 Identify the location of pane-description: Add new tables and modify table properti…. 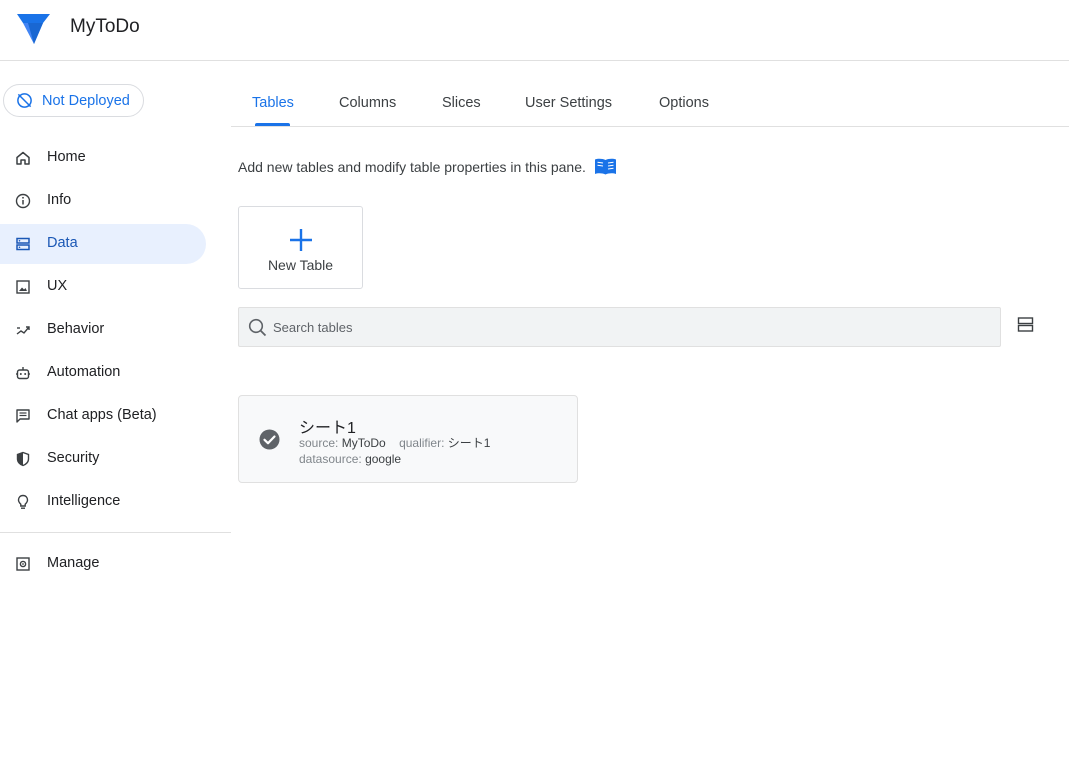
(427, 166).